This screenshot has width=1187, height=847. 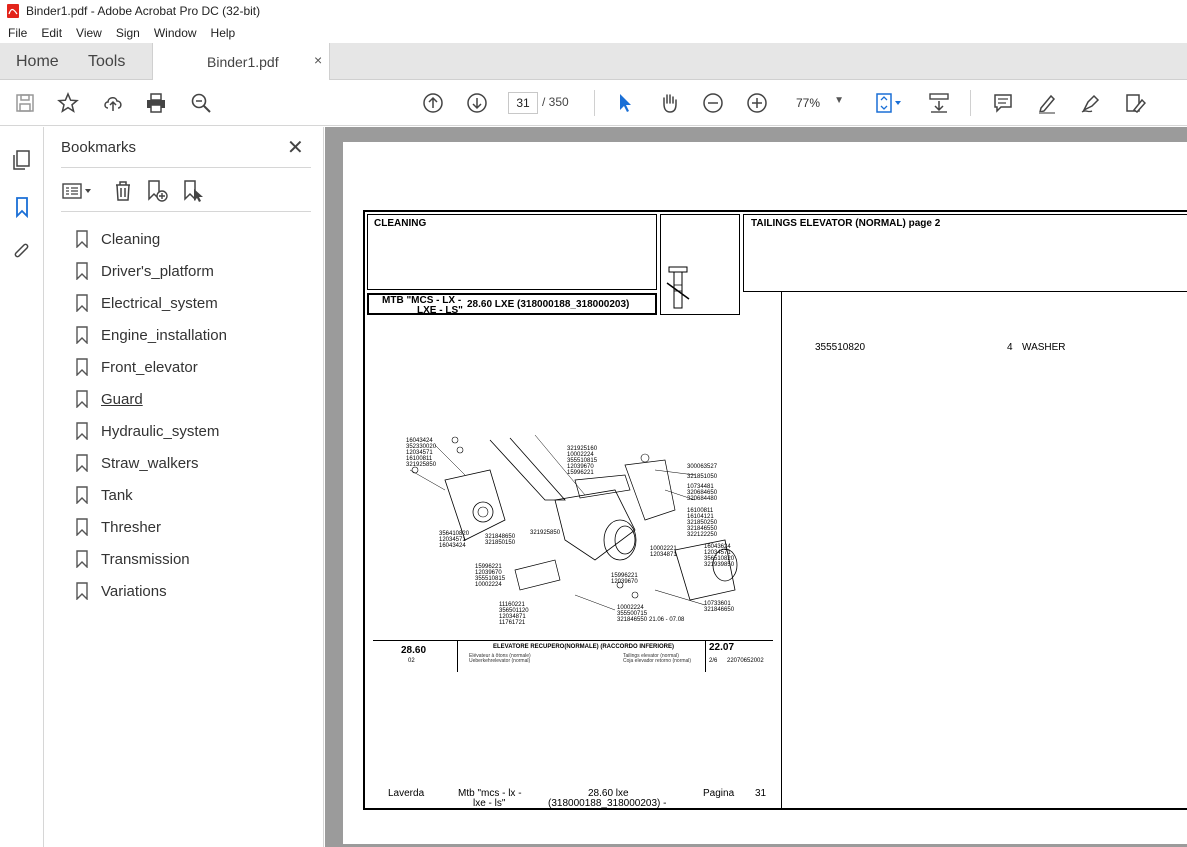 What do you see at coordinates (512, 623) in the screenshot?
I see `callout: 11761721` at bounding box center [512, 623].